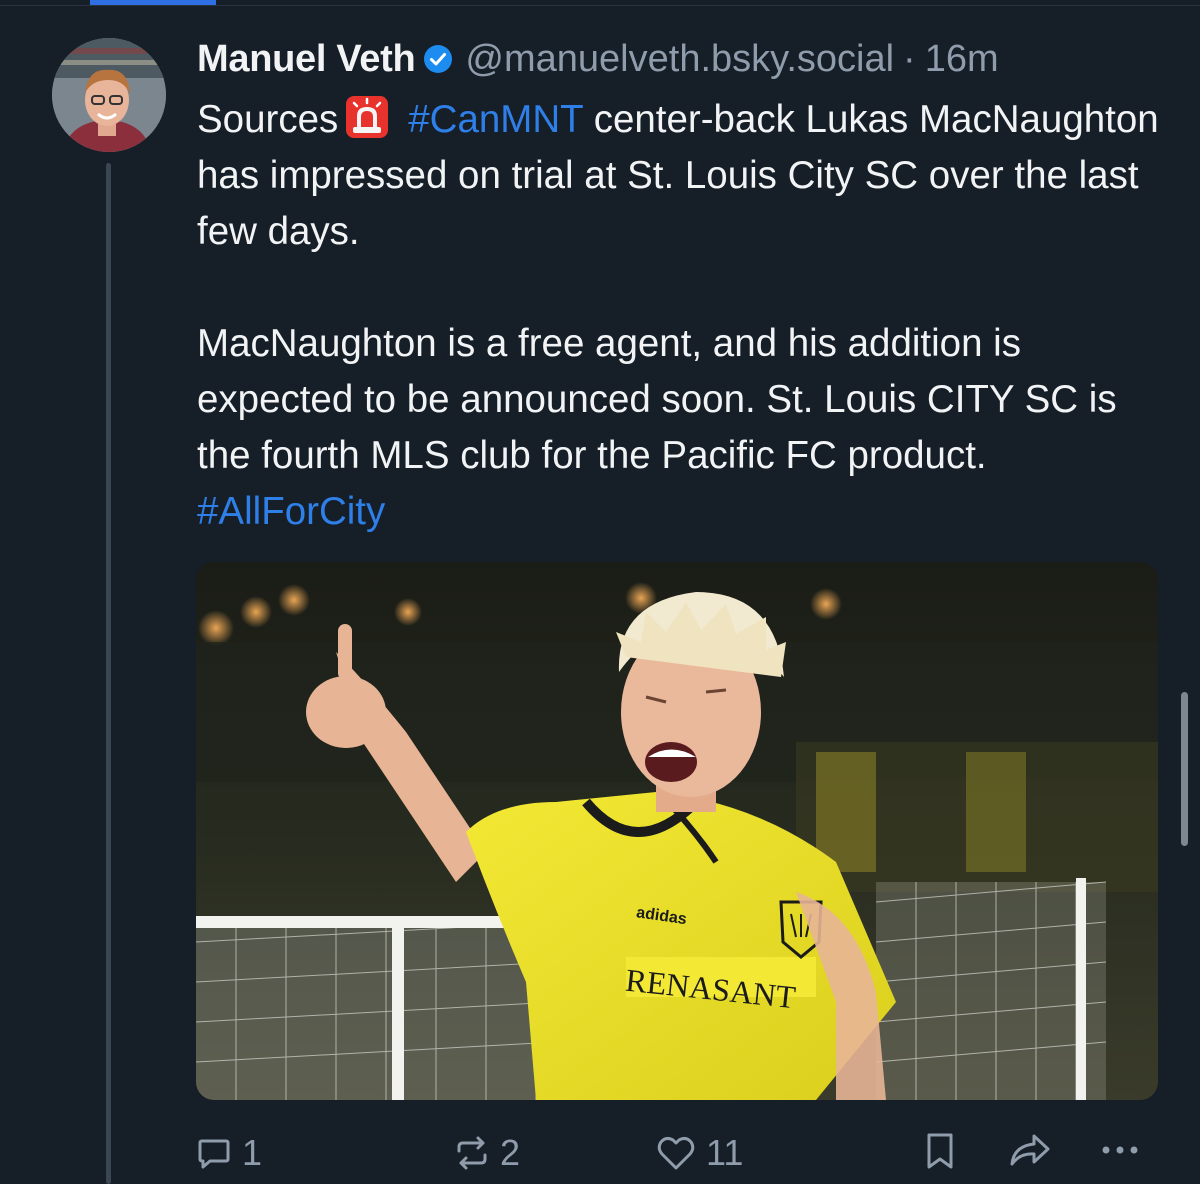 This screenshot has height=1184, width=1200. Describe the element at coordinates (699, 1153) in the screenshot. I see `like-button: 11` at that location.